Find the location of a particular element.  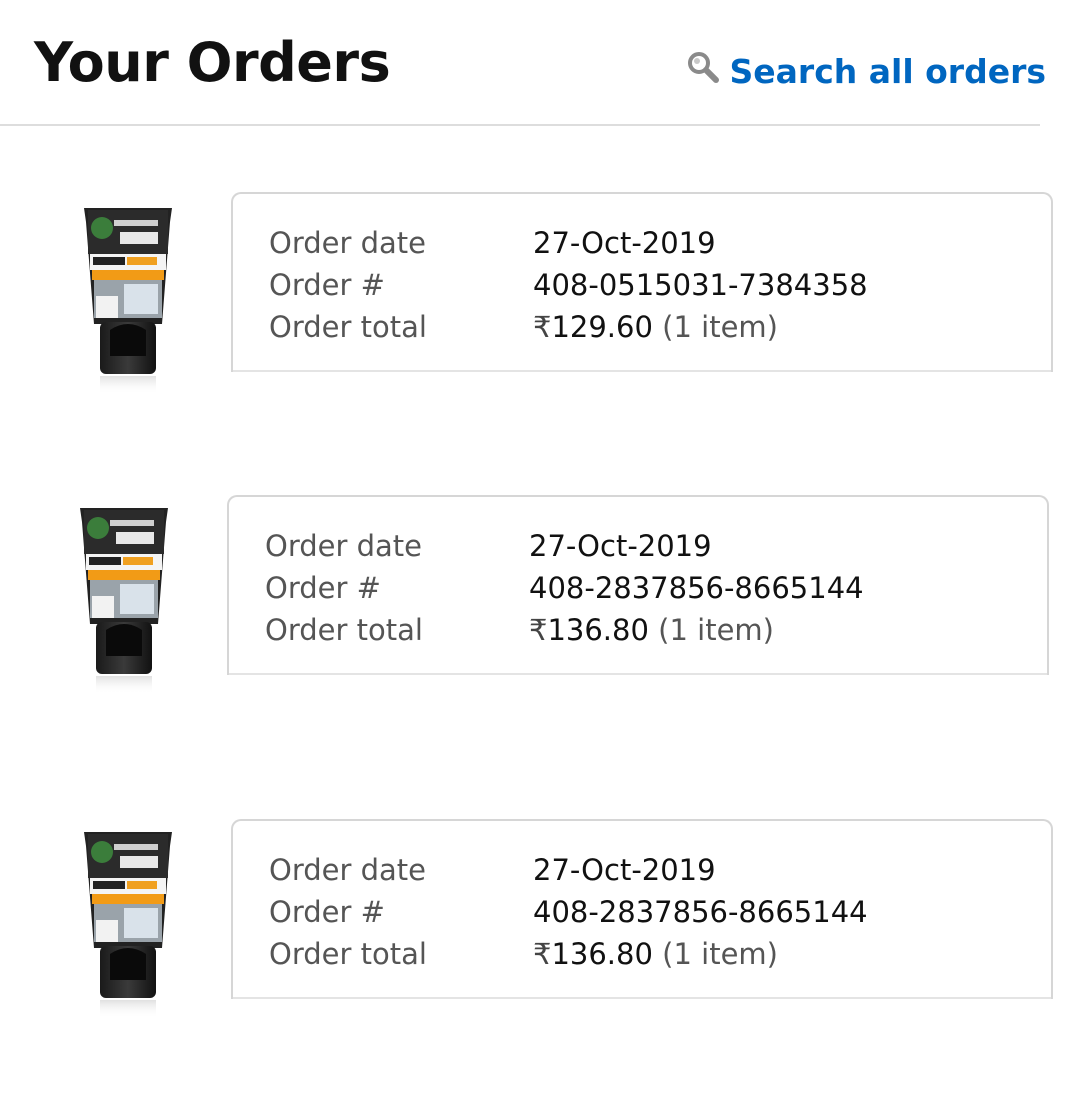

page-title: Your Orders is located at coordinates (212, 62).